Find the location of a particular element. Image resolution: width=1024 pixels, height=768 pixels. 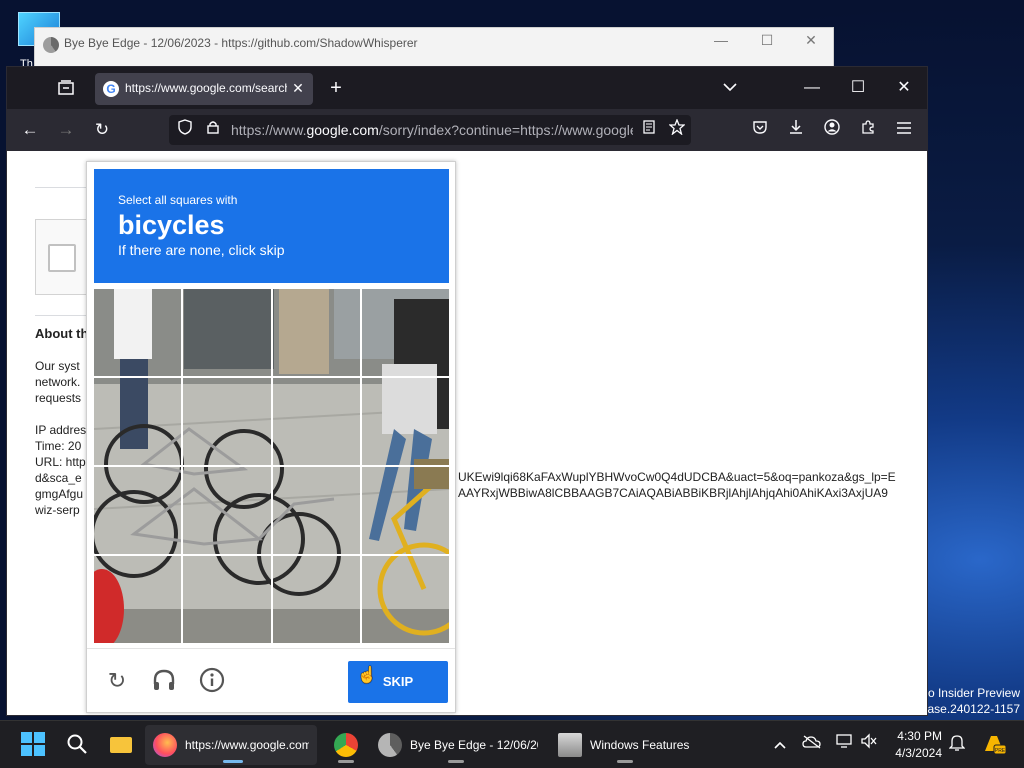

edge-maximize-button: ☐ is located at coordinates (767, 42).